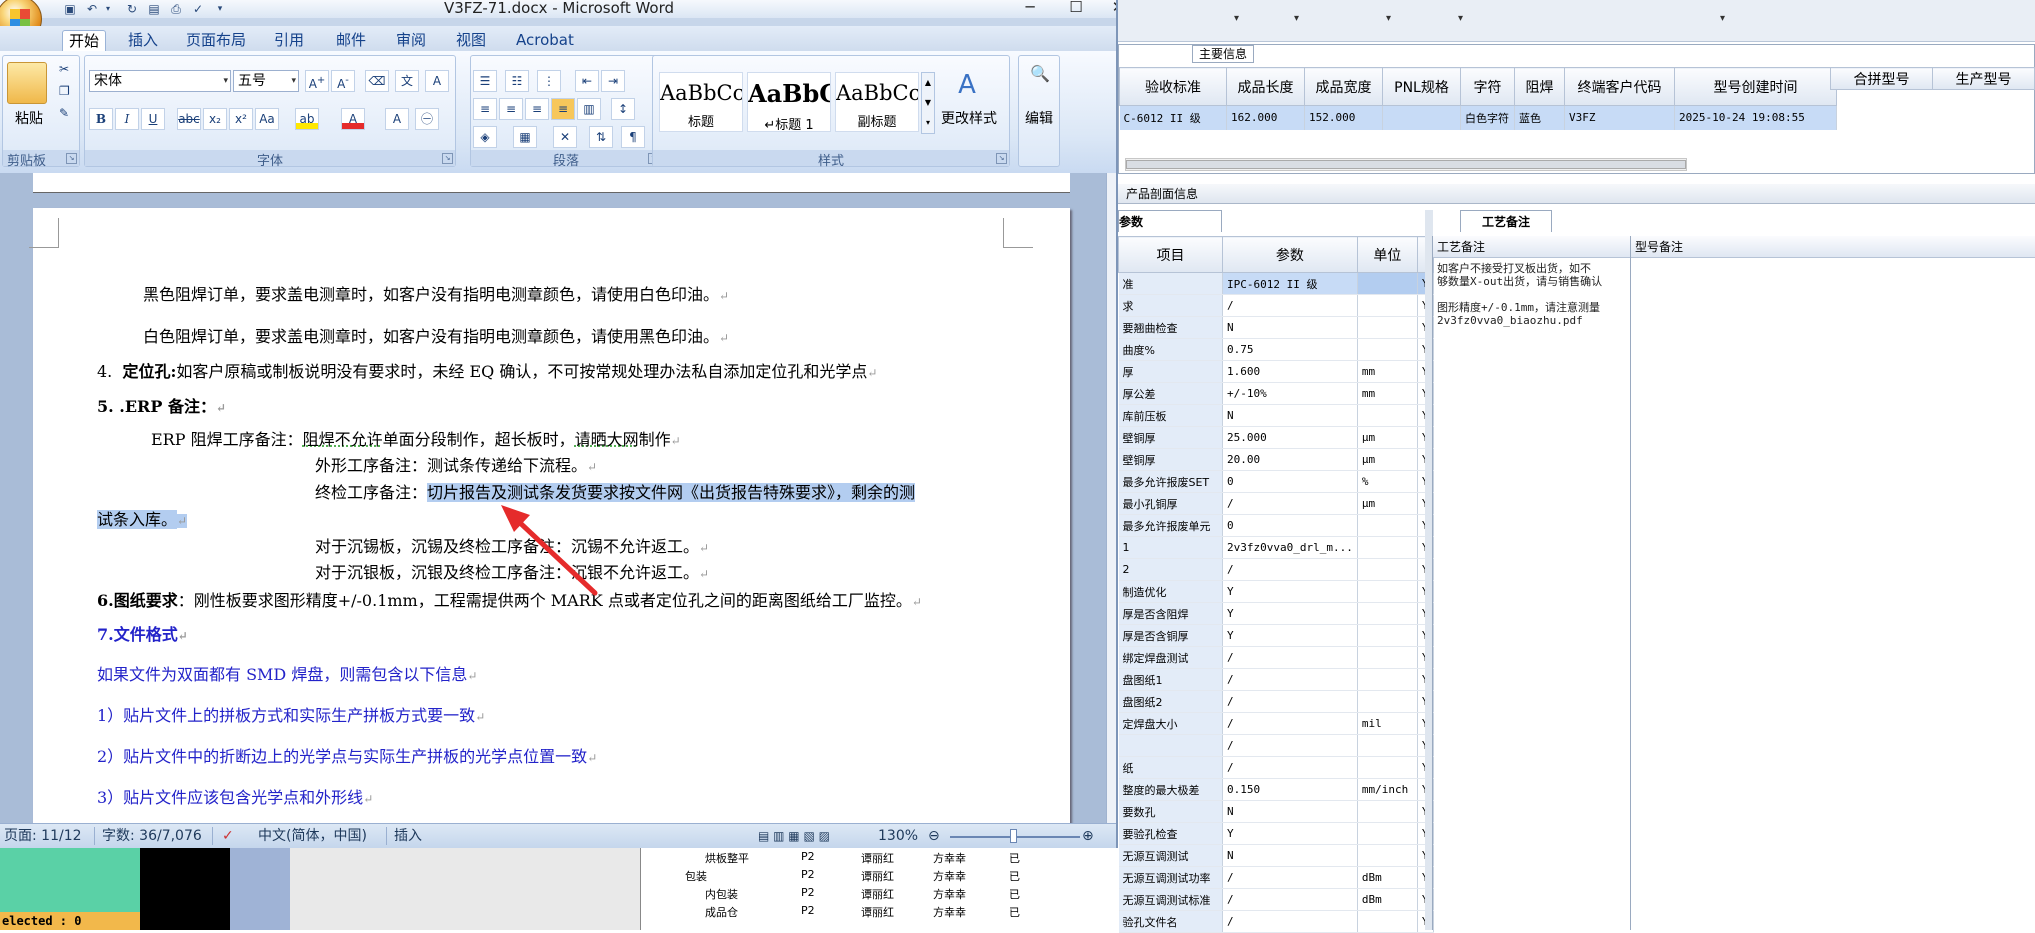  I want to click on table-row: 准IPC-6012 II 级Y, so click(1276, 283).